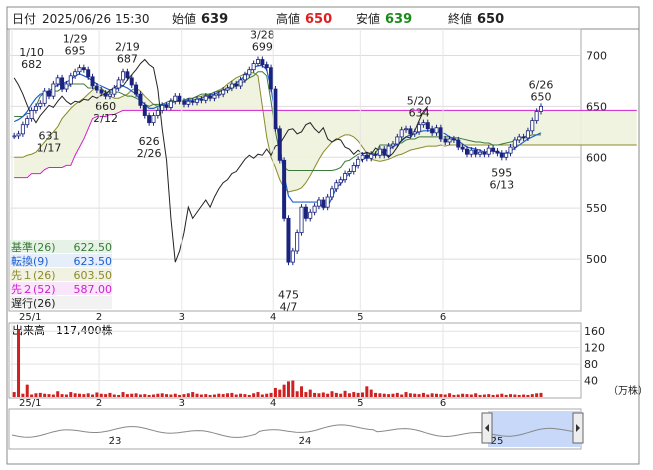 The image size is (653, 470). What do you see at coordinates (596, 157) in the screenshot?
I see `price-tick-label: 600` at bounding box center [596, 157].